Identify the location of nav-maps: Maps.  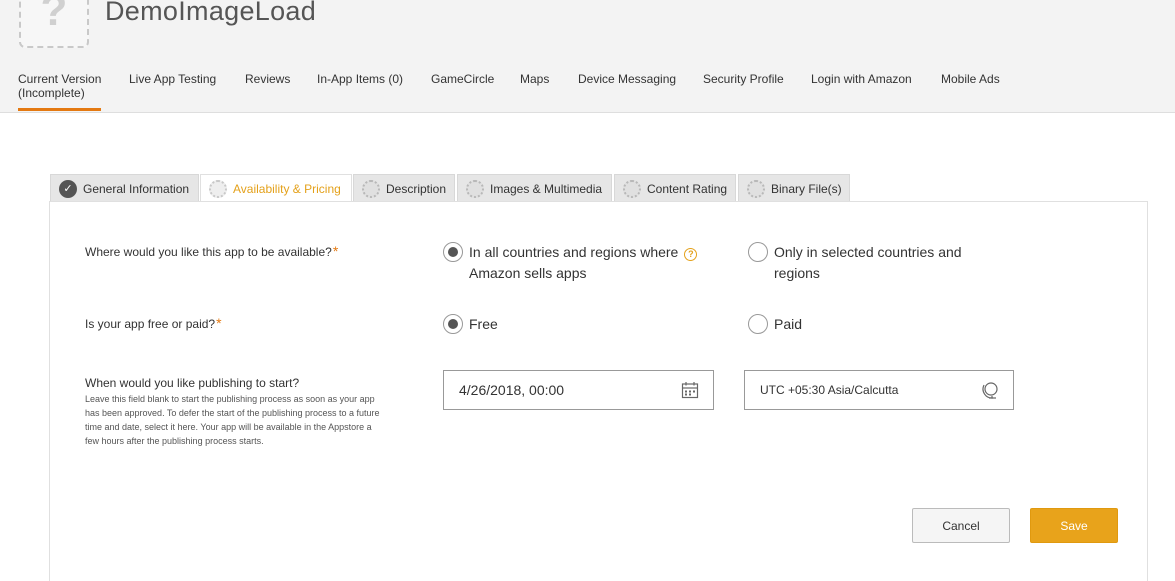
(534, 79).